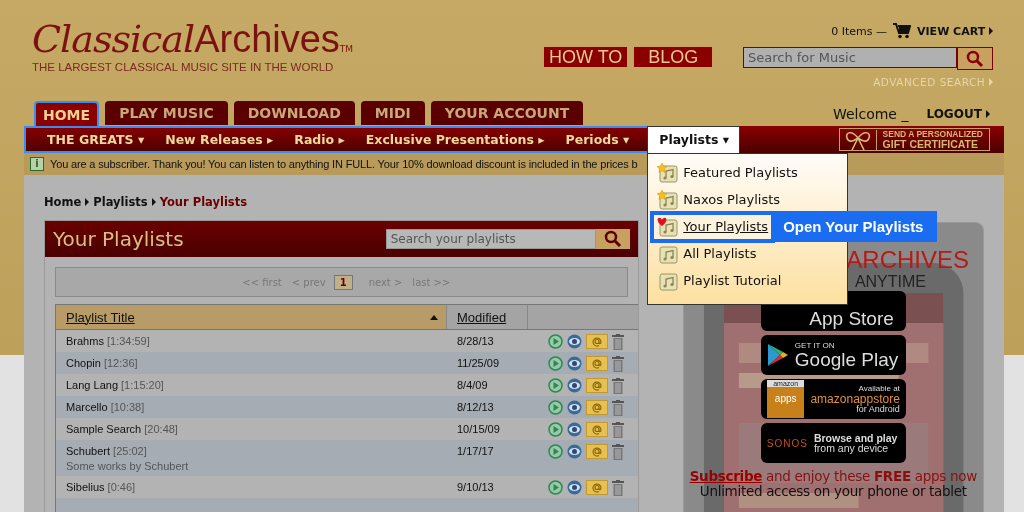 The height and width of the screenshot is (512, 1024). I want to click on modified-cell-text: 10/15/09, so click(478, 429).